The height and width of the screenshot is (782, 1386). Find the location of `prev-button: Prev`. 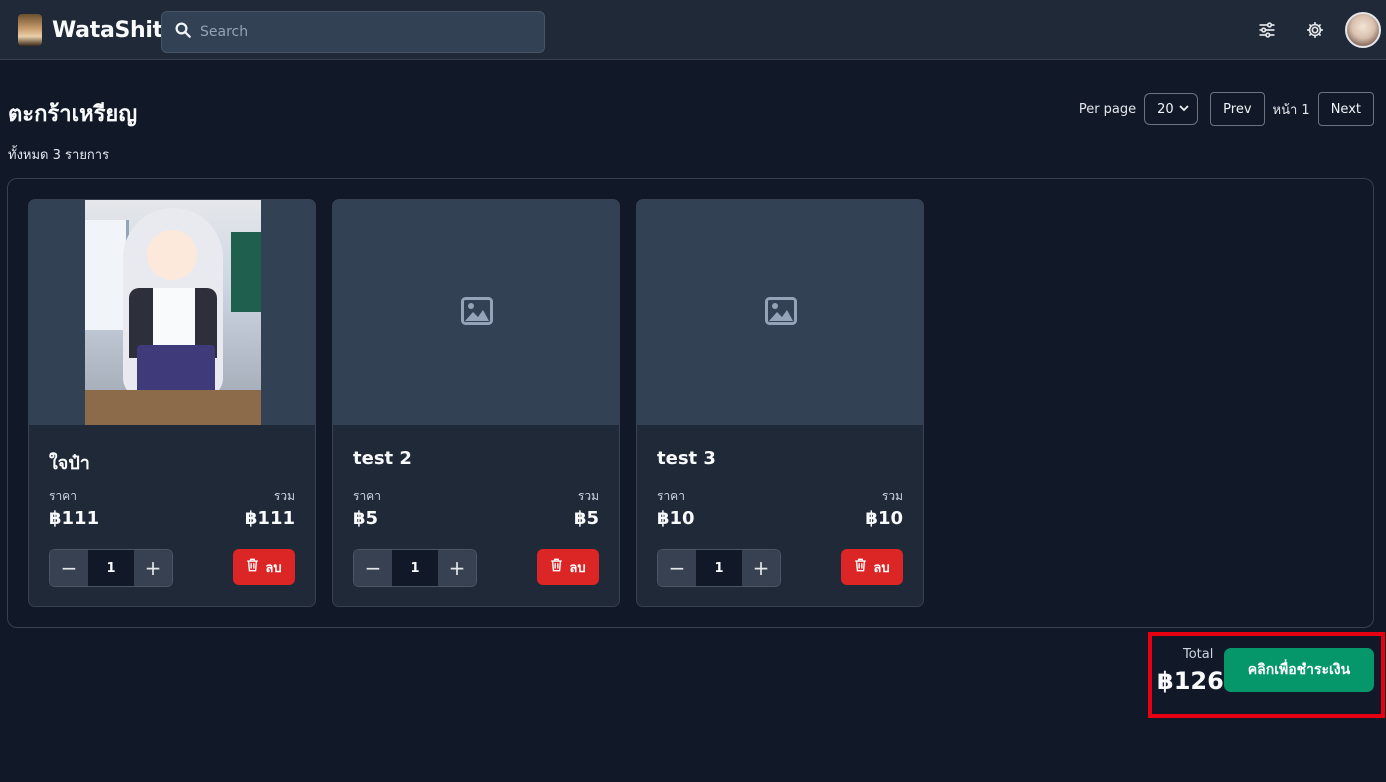

prev-button: Prev is located at coordinates (1237, 109).